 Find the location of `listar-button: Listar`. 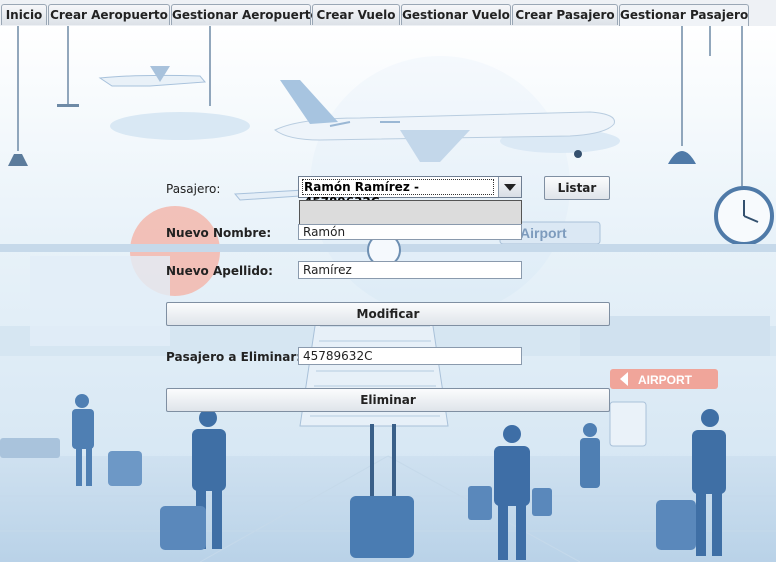

listar-button: Listar is located at coordinates (577, 188).